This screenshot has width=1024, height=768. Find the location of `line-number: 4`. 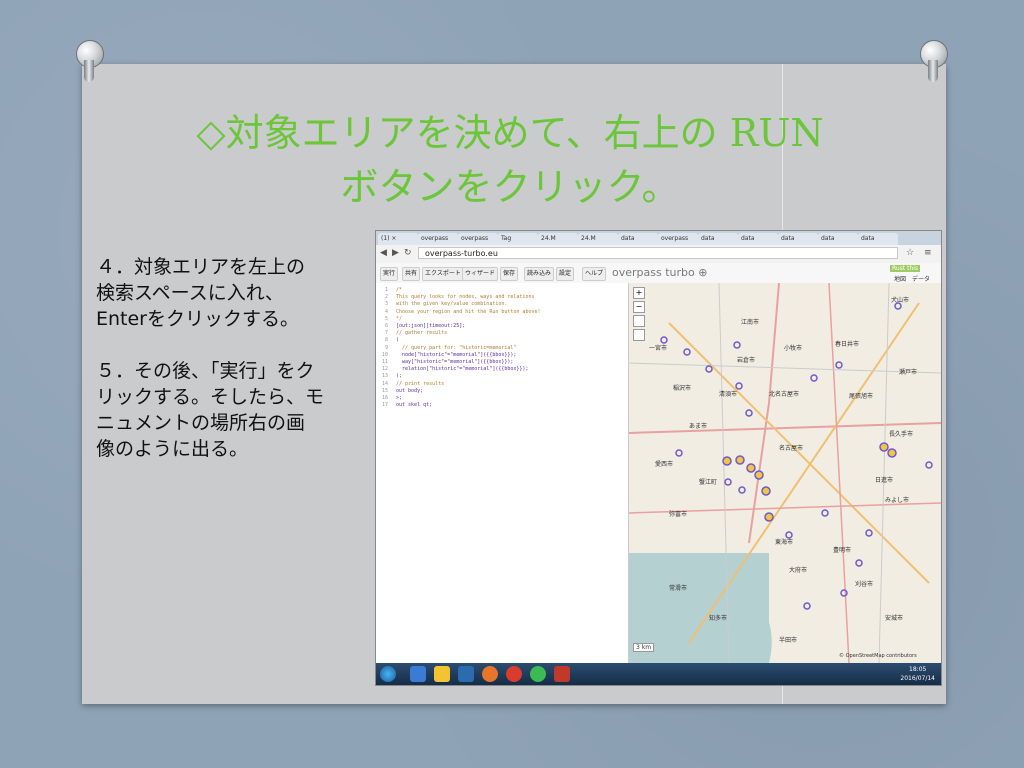

line-number: 4 is located at coordinates (386, 311).